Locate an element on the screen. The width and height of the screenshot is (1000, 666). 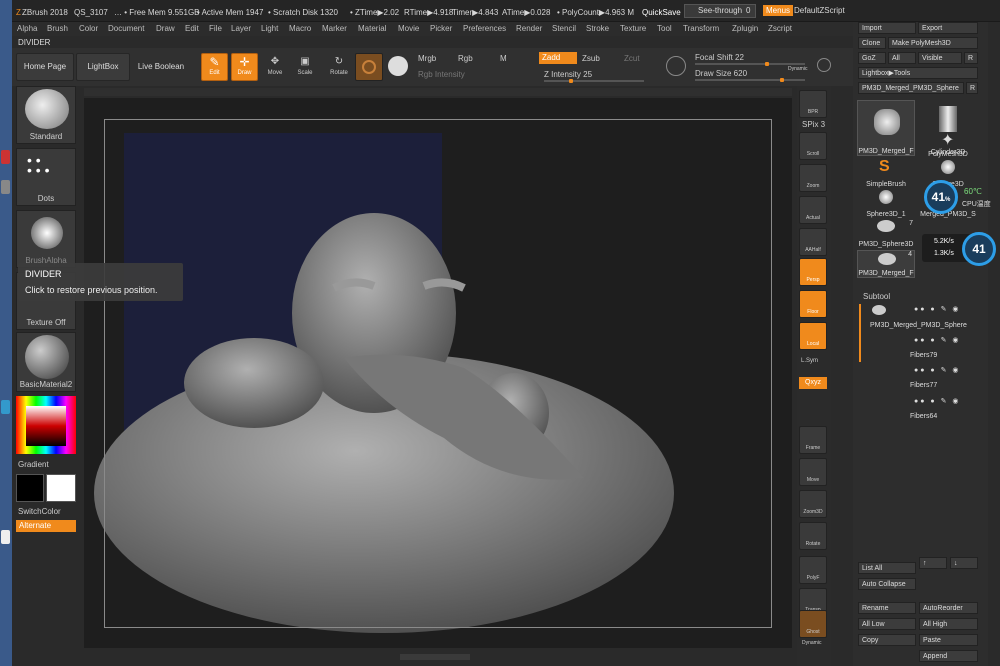
bpr-button: BPR is located at coordinates (813, 104).